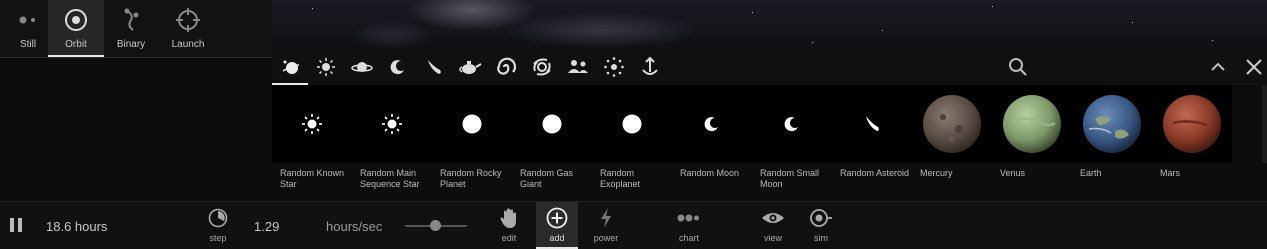 Image resolution: width=1267 pixels, height=249 pixels. What do you see at coordinates (435, 225) in the screenshot?
I see `rate-slider-thumb` at bounding box center [435, 225].